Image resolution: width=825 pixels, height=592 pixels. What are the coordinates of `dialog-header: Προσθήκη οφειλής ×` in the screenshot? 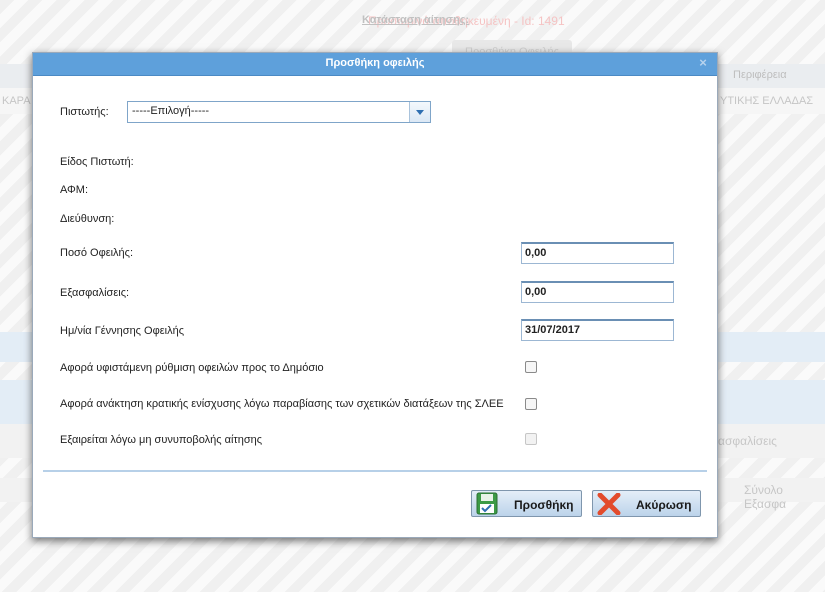 It's located at (375, 64).